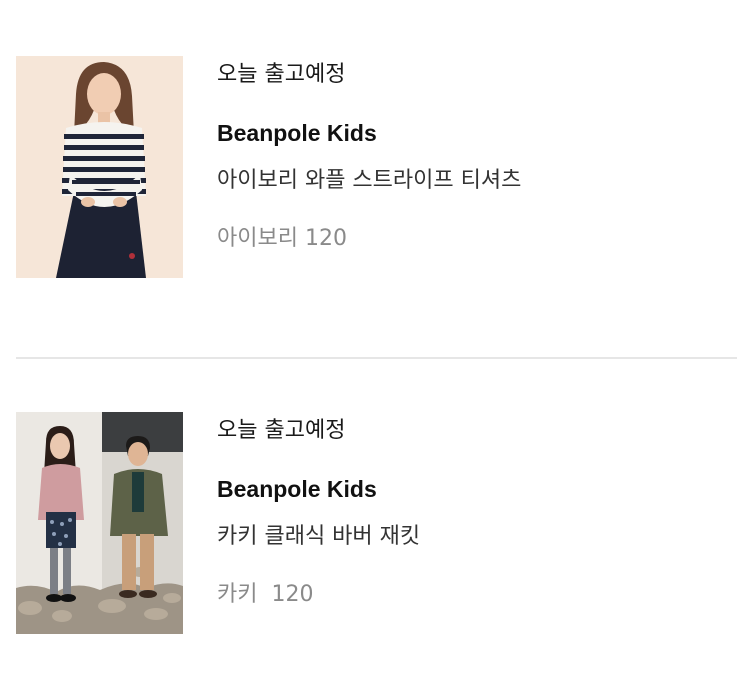  Describe the element at coordinates (376, 358) in the screenshot. I see `divider` at that location.